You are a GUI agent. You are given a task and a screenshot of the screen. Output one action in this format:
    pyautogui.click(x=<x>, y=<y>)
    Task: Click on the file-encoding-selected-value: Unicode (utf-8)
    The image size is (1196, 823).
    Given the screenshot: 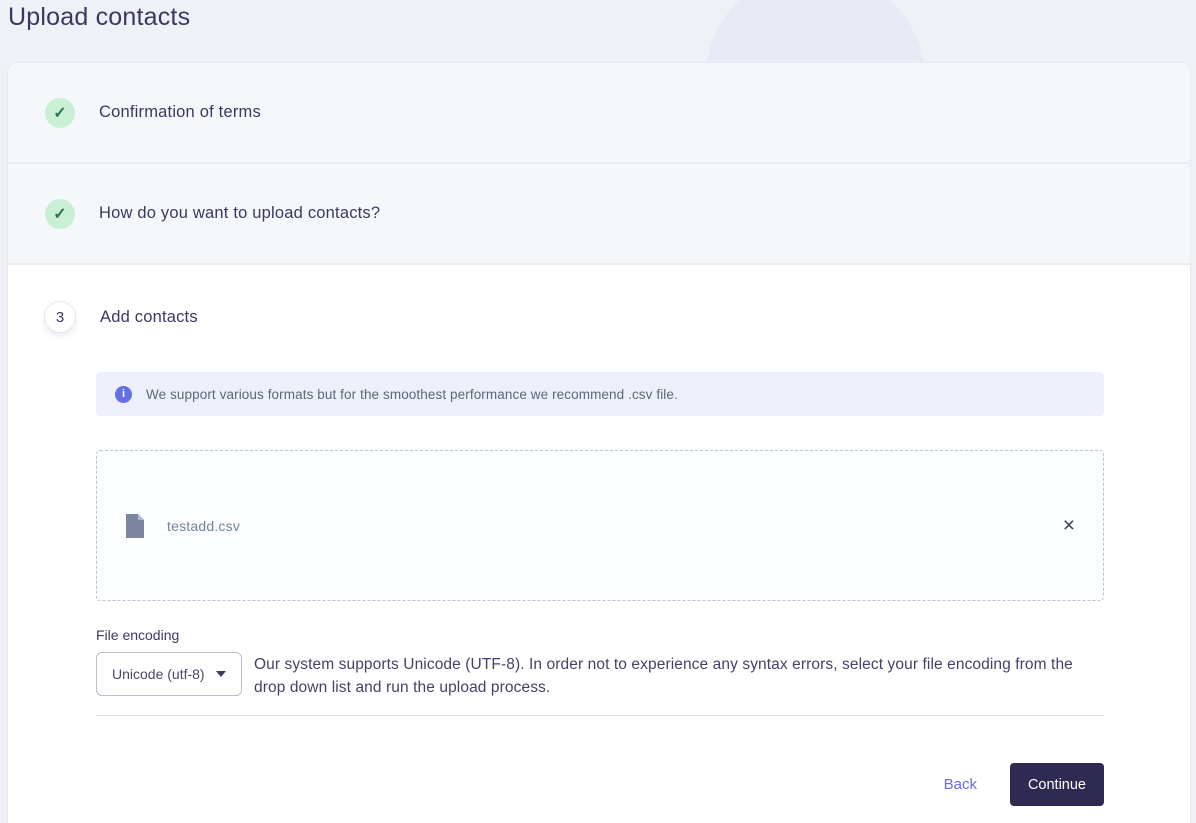 What is the action you would take?
    pyautogui.click(x=158, y=674)
    